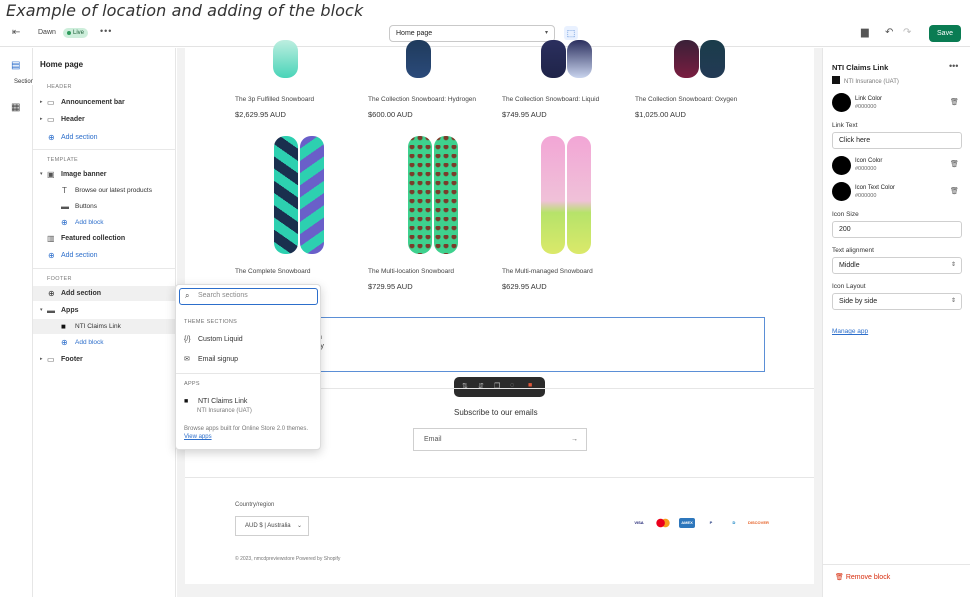 This screenshot has height=597, width=970. What do you see at coordinates (571, 33) in the screenshot?
I see `inspector-icon: ⬚` at bounding box center [571, 33].